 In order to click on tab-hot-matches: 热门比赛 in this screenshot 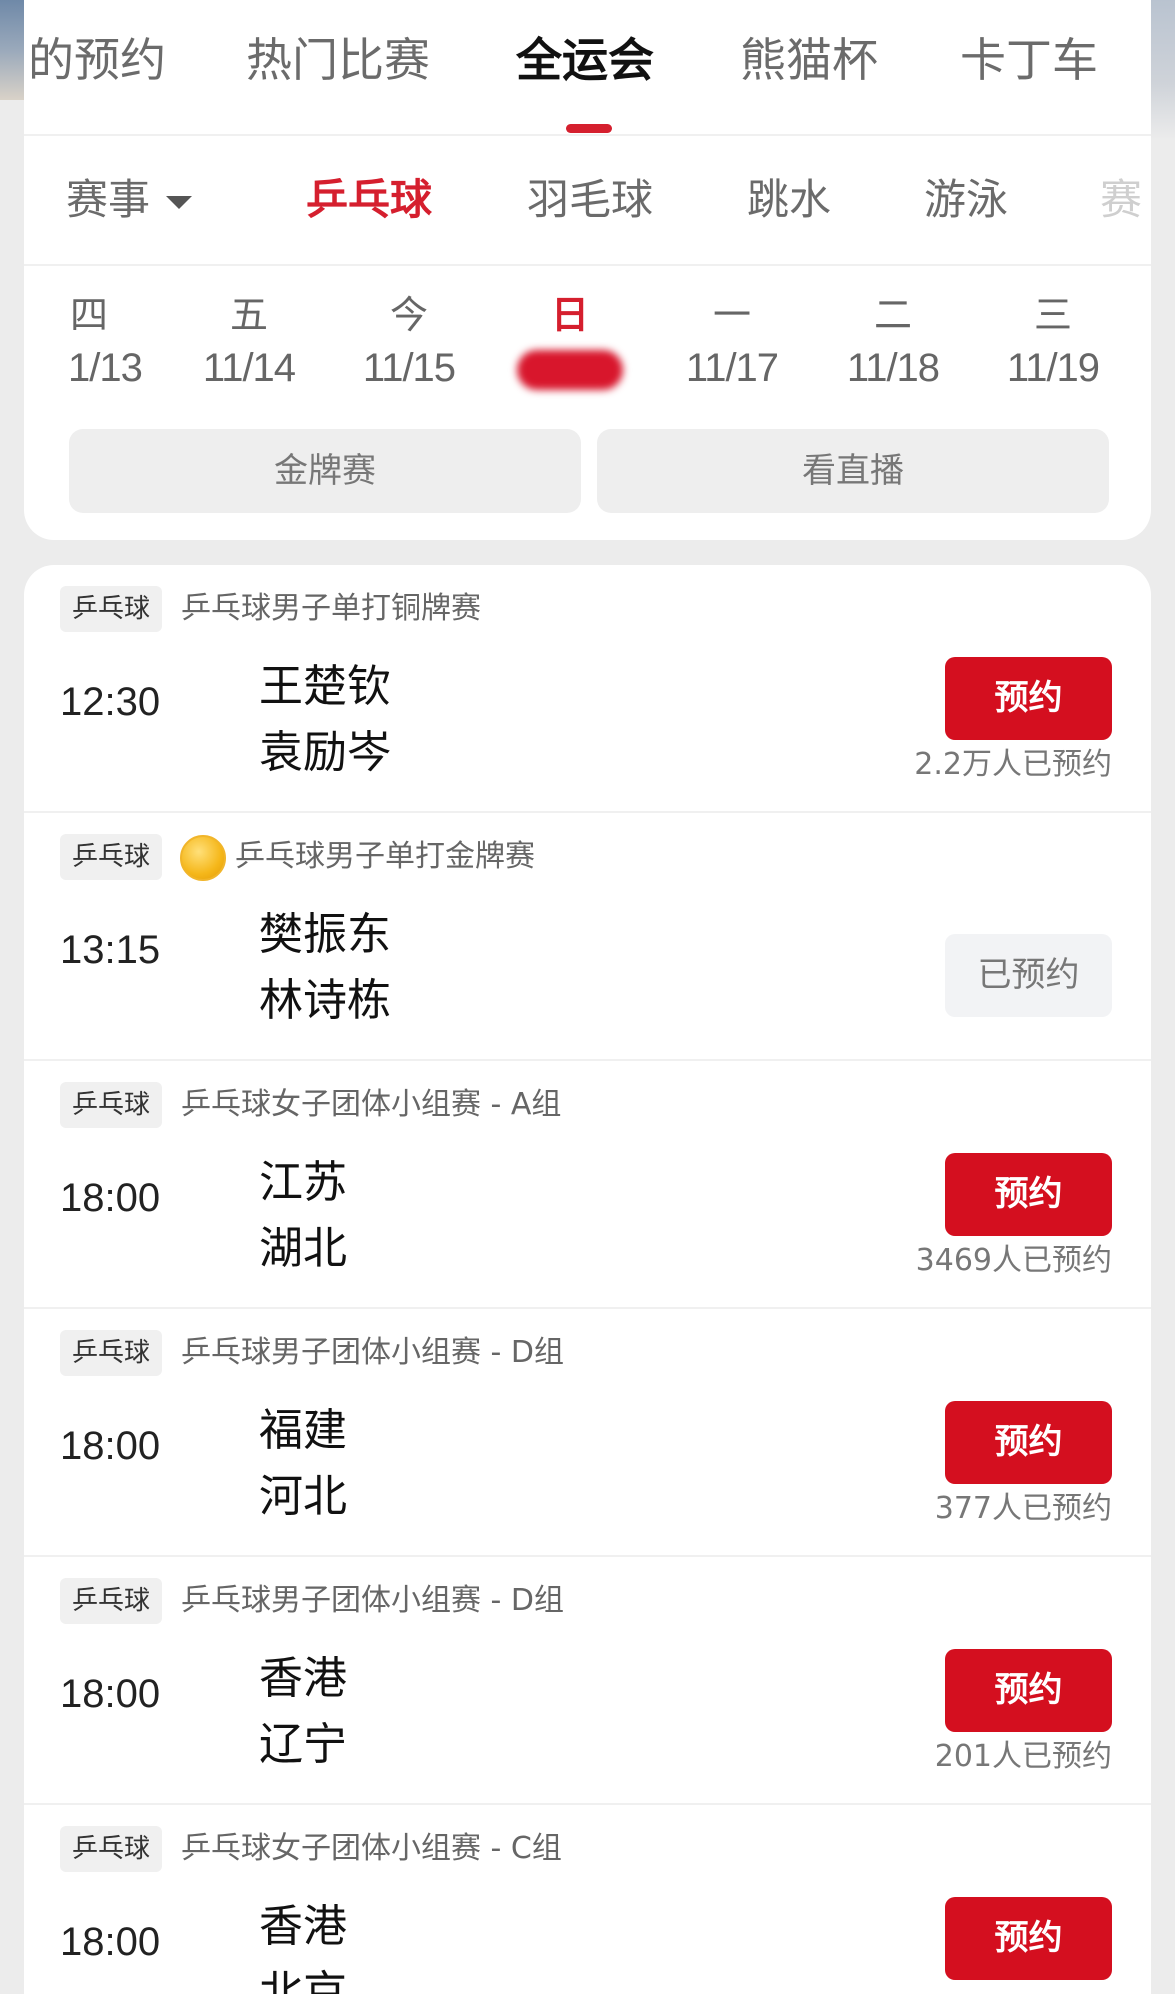, I will do `click(338, 60)`.